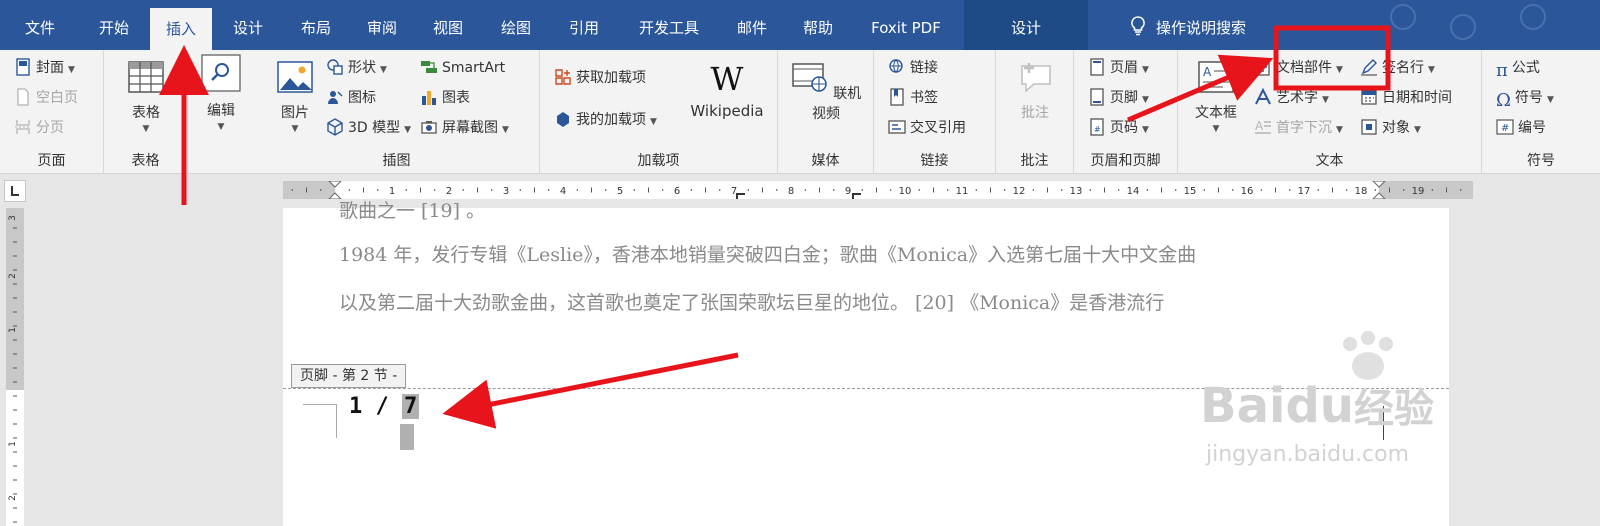  Describe the element at coordinates (462, 68) in the screenshot. I see `smartart-button: SmartArt` at that location.